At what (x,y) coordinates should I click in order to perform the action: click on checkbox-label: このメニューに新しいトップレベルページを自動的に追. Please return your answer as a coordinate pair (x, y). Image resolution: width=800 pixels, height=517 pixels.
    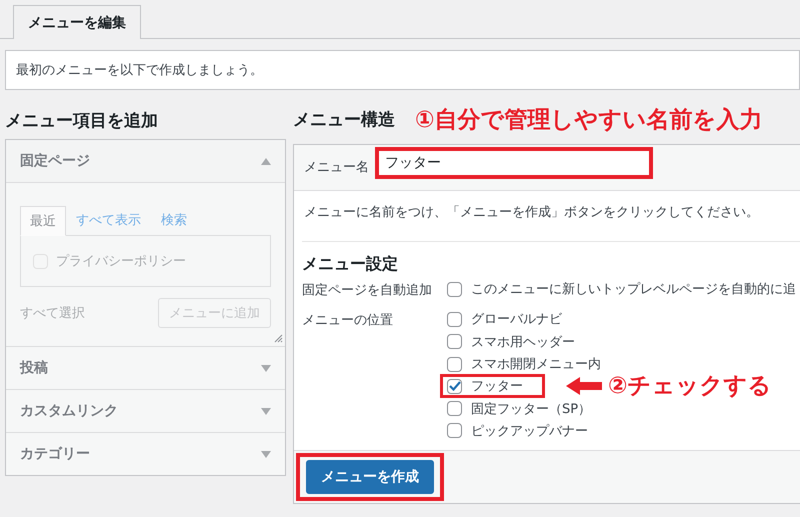
    Looking at the image, I should click on (633, 289).